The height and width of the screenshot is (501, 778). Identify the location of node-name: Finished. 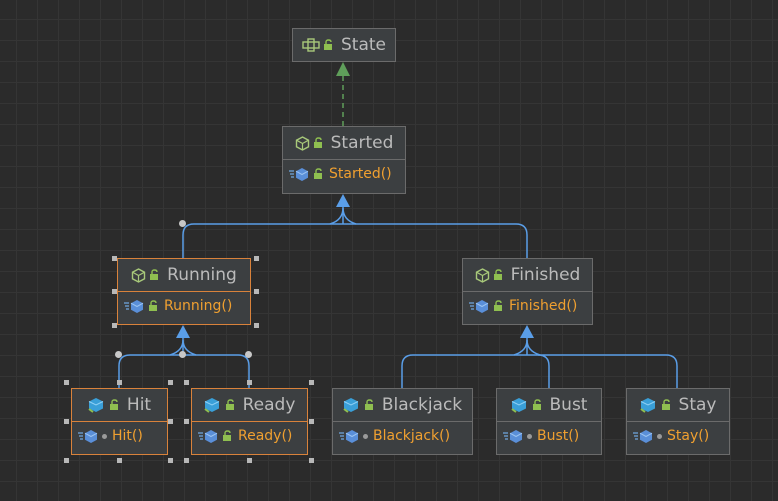
(545, 275).